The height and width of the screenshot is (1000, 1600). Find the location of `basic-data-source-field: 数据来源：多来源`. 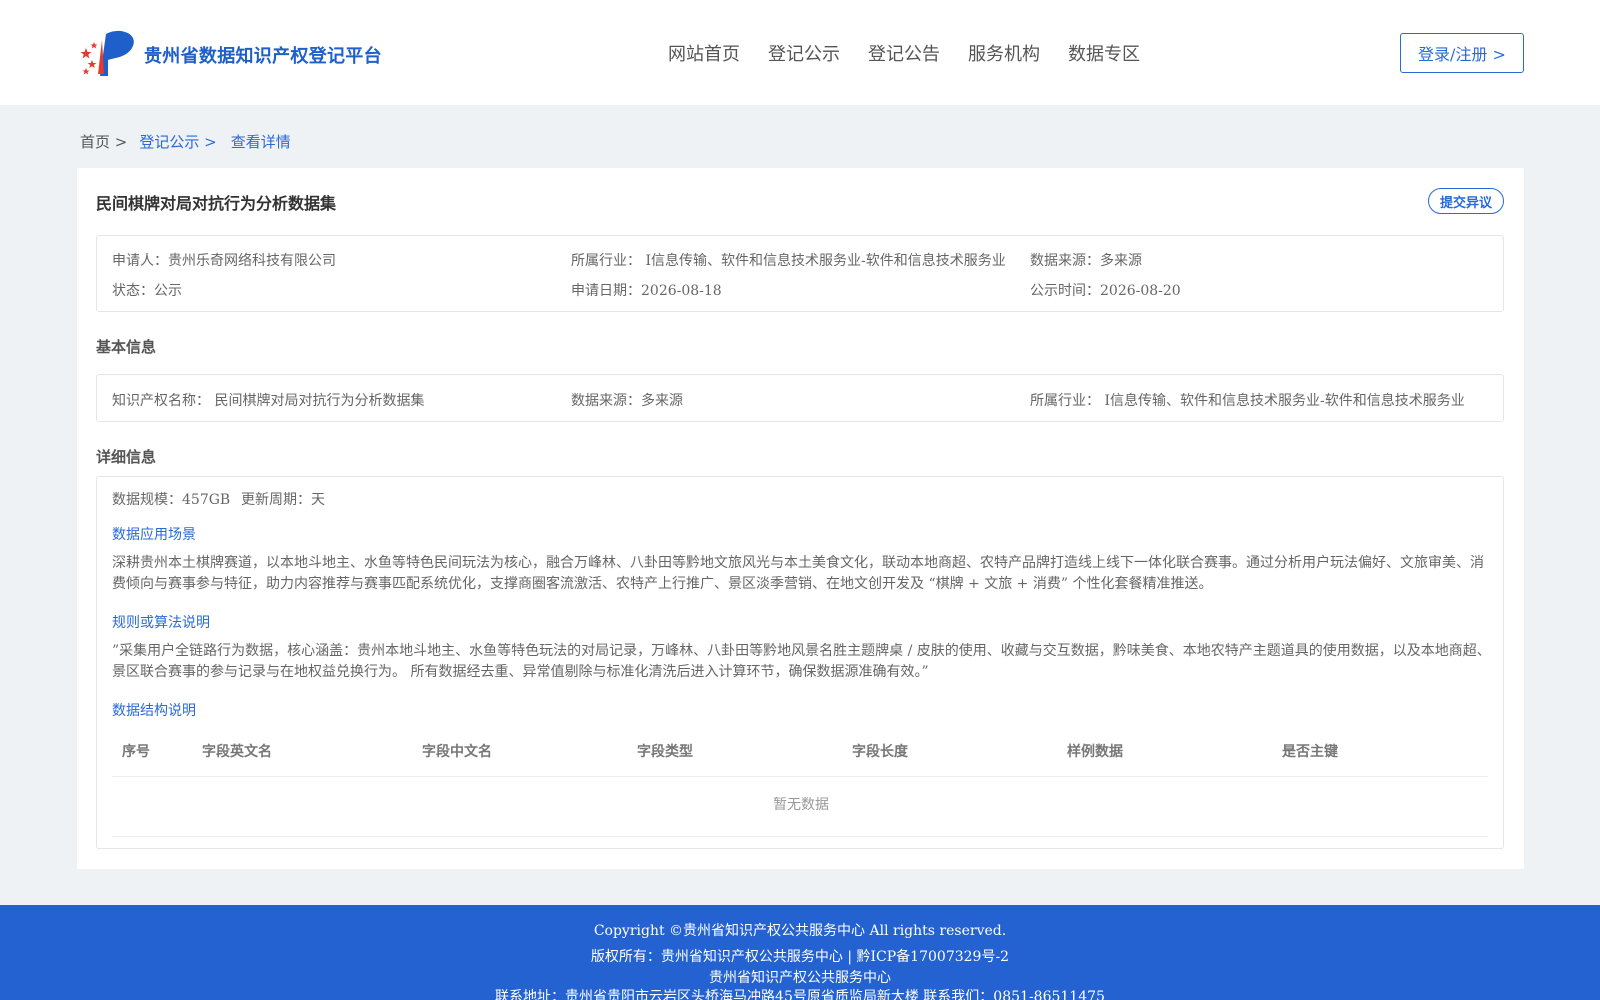

basic-data-source-field: 数据来源：多来源 is located at coordinates (627, 401).